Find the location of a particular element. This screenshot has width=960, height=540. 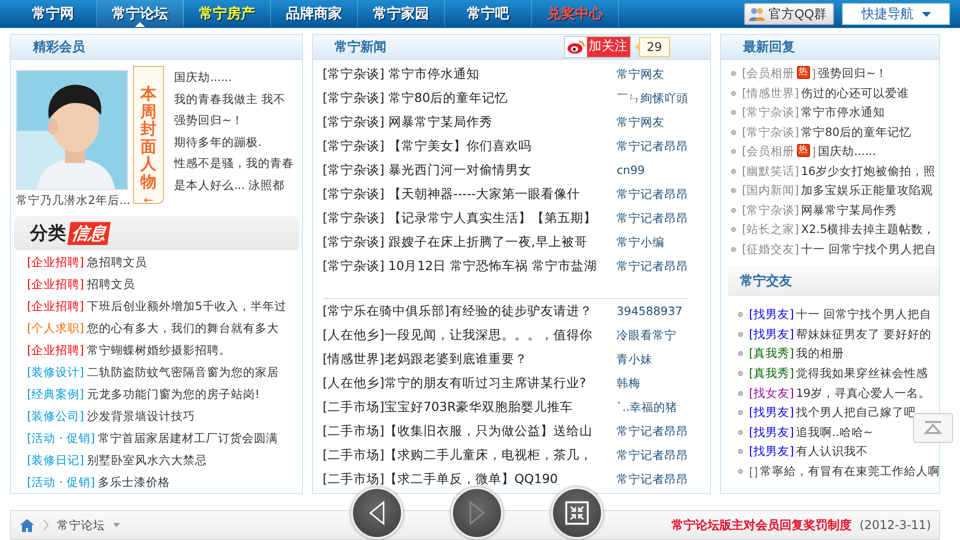

prev-button is located at coordinates (377, 513).